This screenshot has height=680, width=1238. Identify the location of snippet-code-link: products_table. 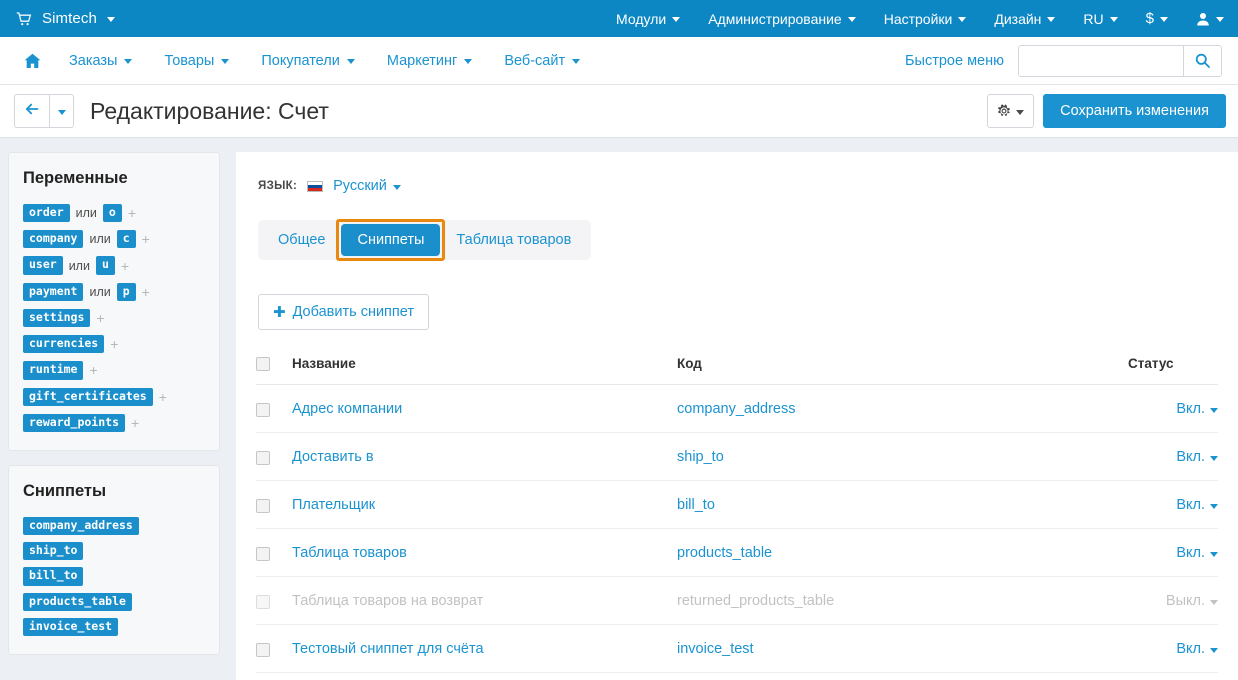
(724, 553).